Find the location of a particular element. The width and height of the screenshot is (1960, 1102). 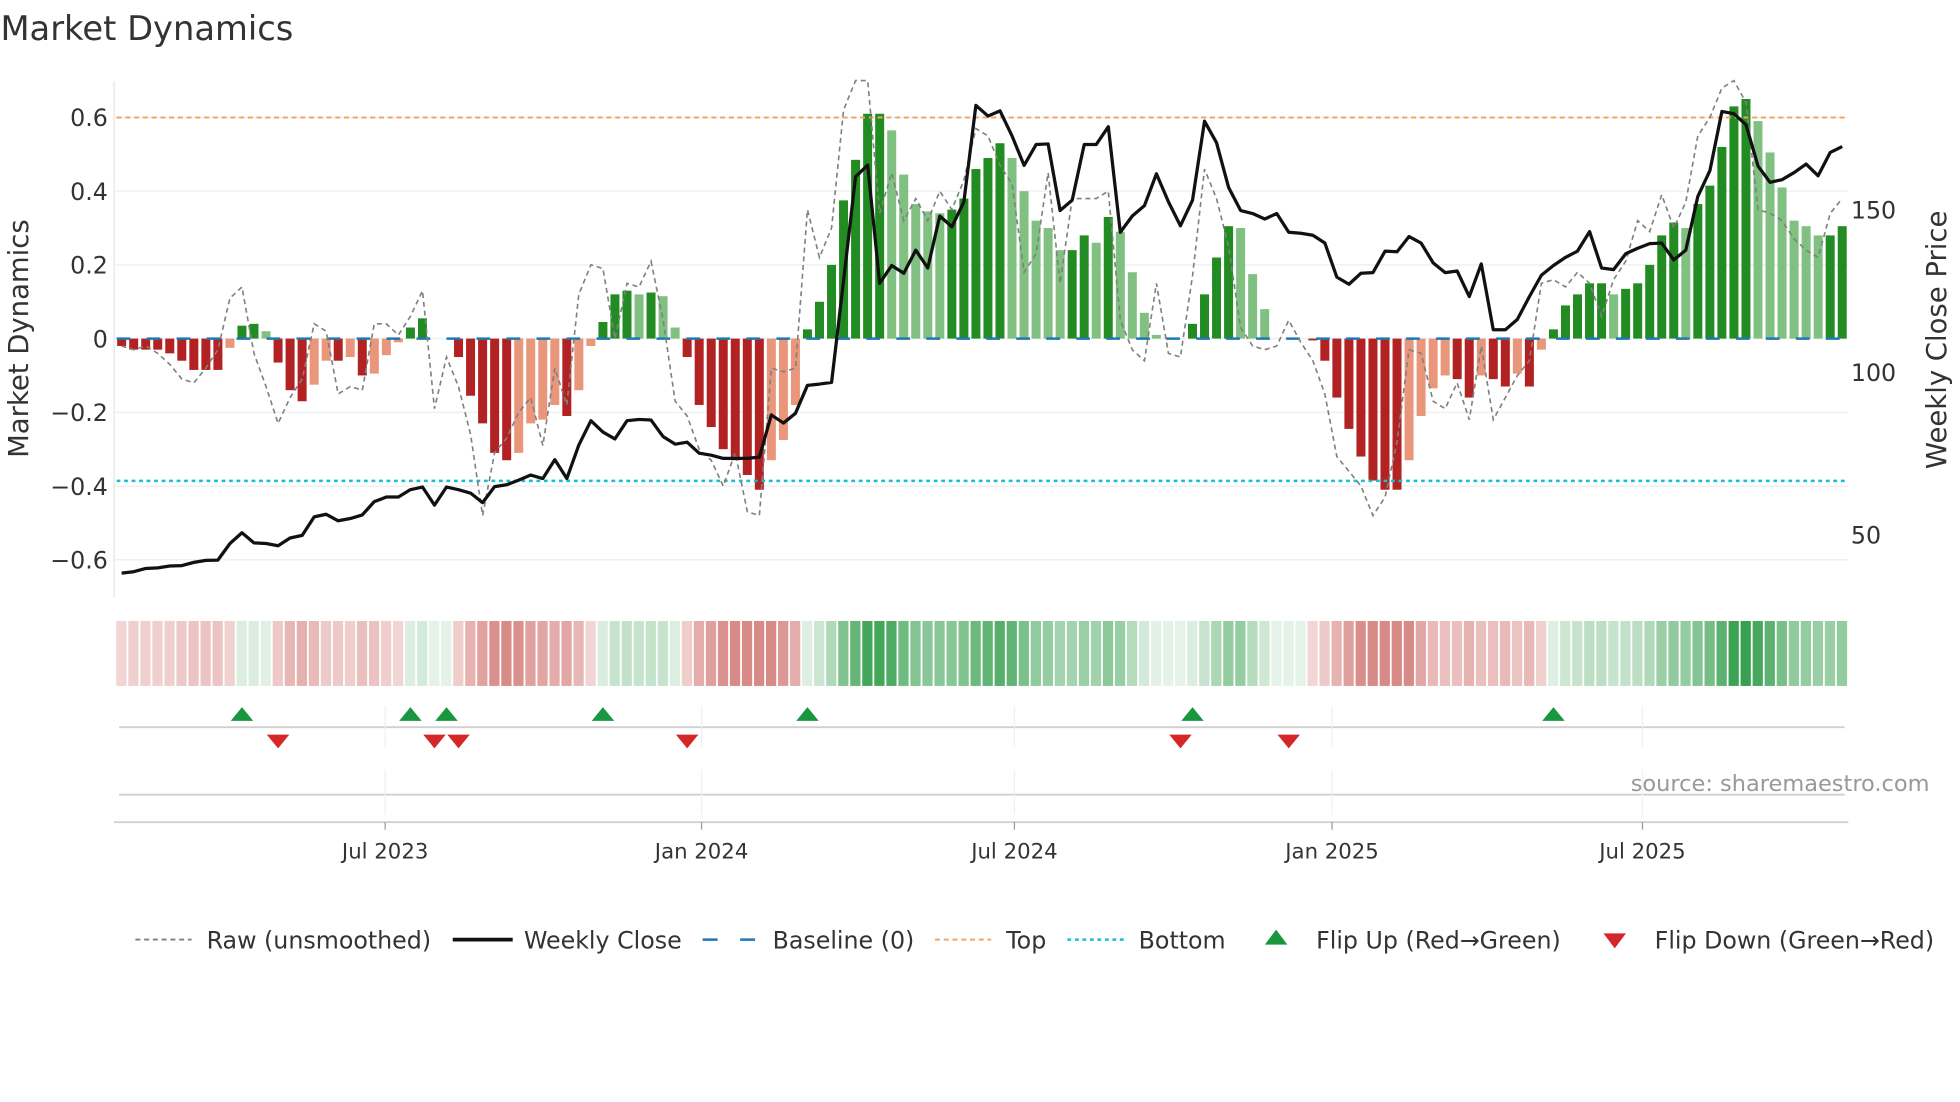

y2-axis-label: Weekly Close Price is located at coordinates (1937, 340).